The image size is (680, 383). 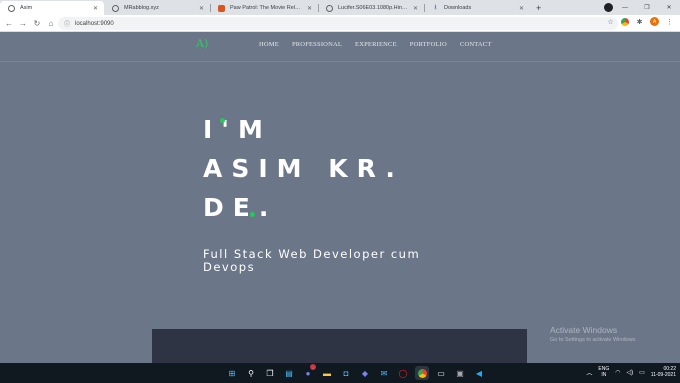 I want to click on menu-kebab-icon: ⋮, so click(x=669, y=21).